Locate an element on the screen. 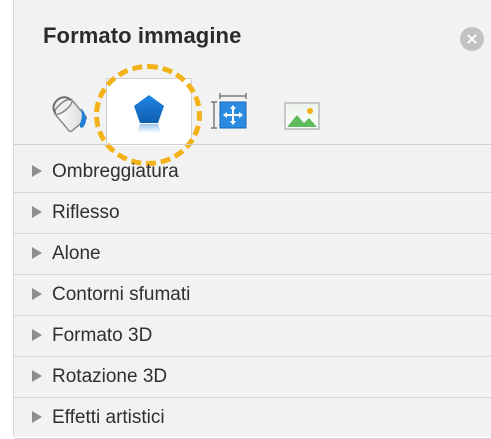  section-formato-3d: Formato 3D is located at coordinates (252, 336).